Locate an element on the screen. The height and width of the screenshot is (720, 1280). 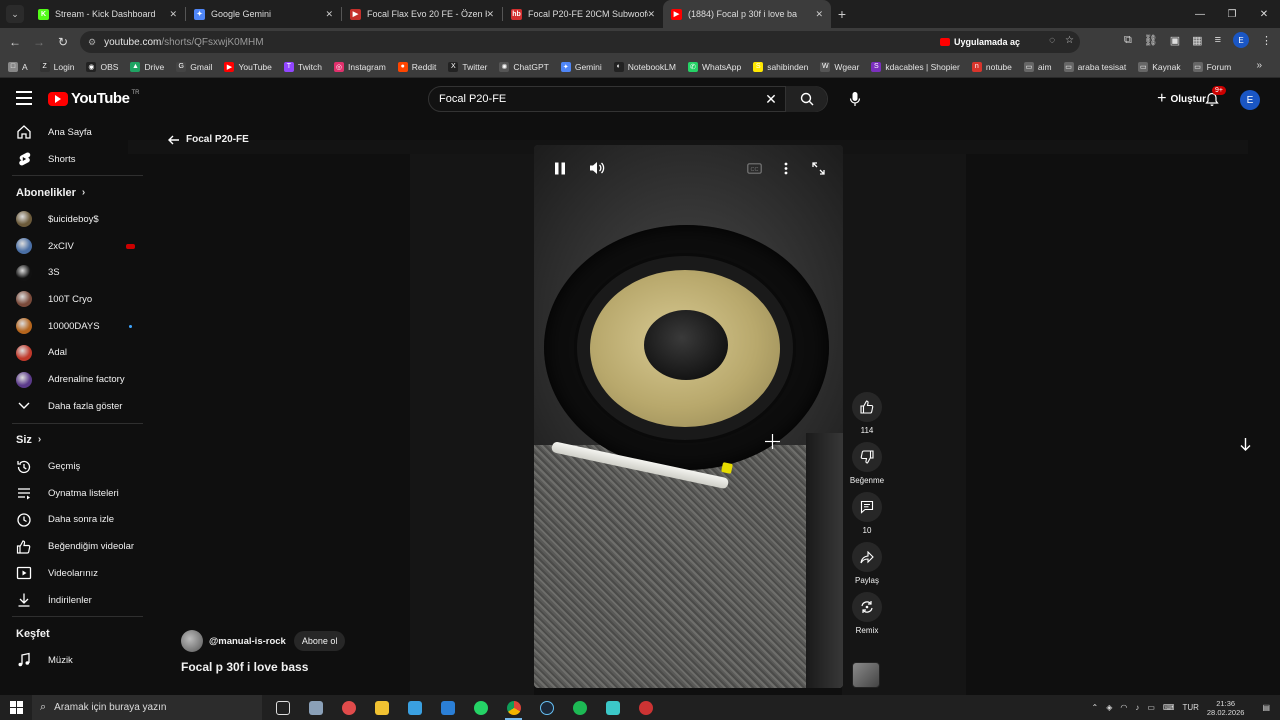
bookmarks-overflow-icon: » is located at coordinates (1259, 65).